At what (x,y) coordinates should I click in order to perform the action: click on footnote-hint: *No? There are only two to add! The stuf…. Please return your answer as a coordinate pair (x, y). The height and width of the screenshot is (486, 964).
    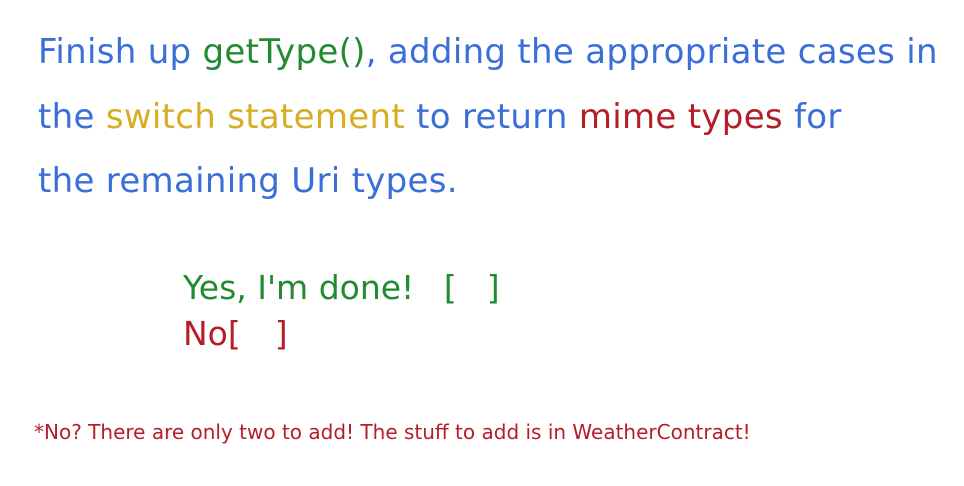
    Looking at the image, I should click on (392, 432).